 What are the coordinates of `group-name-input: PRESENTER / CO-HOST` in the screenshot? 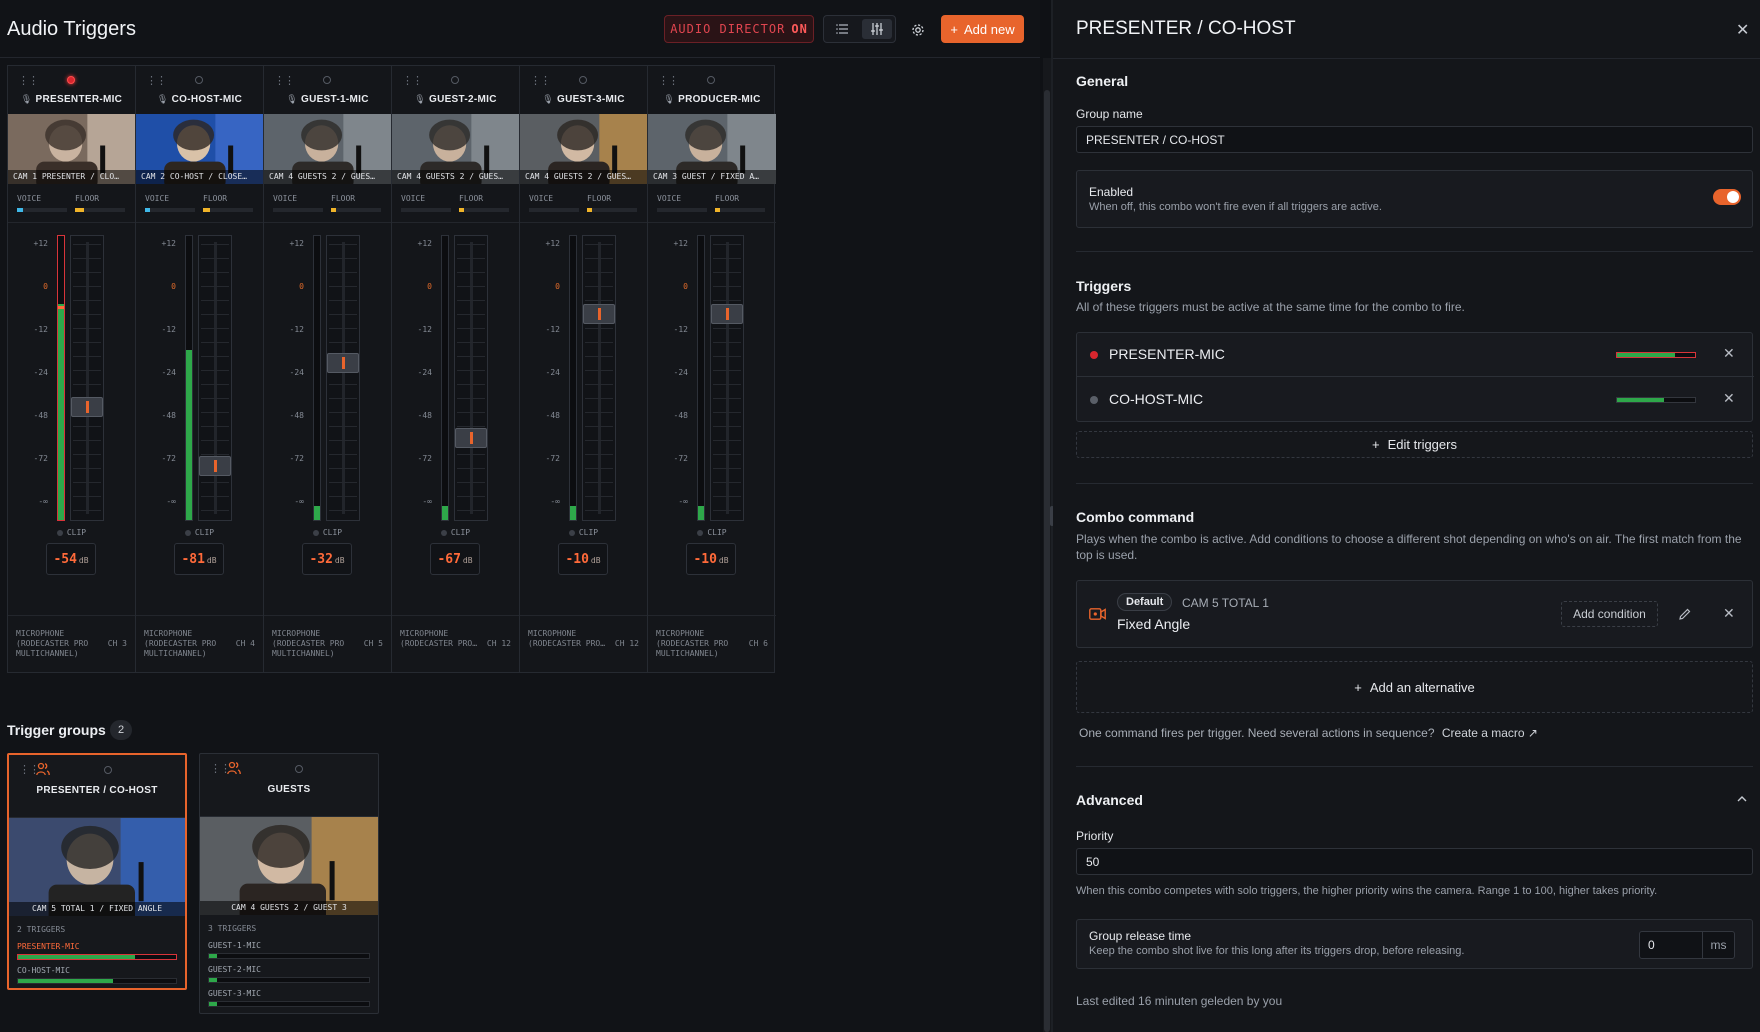 It's located at (1414, 139).